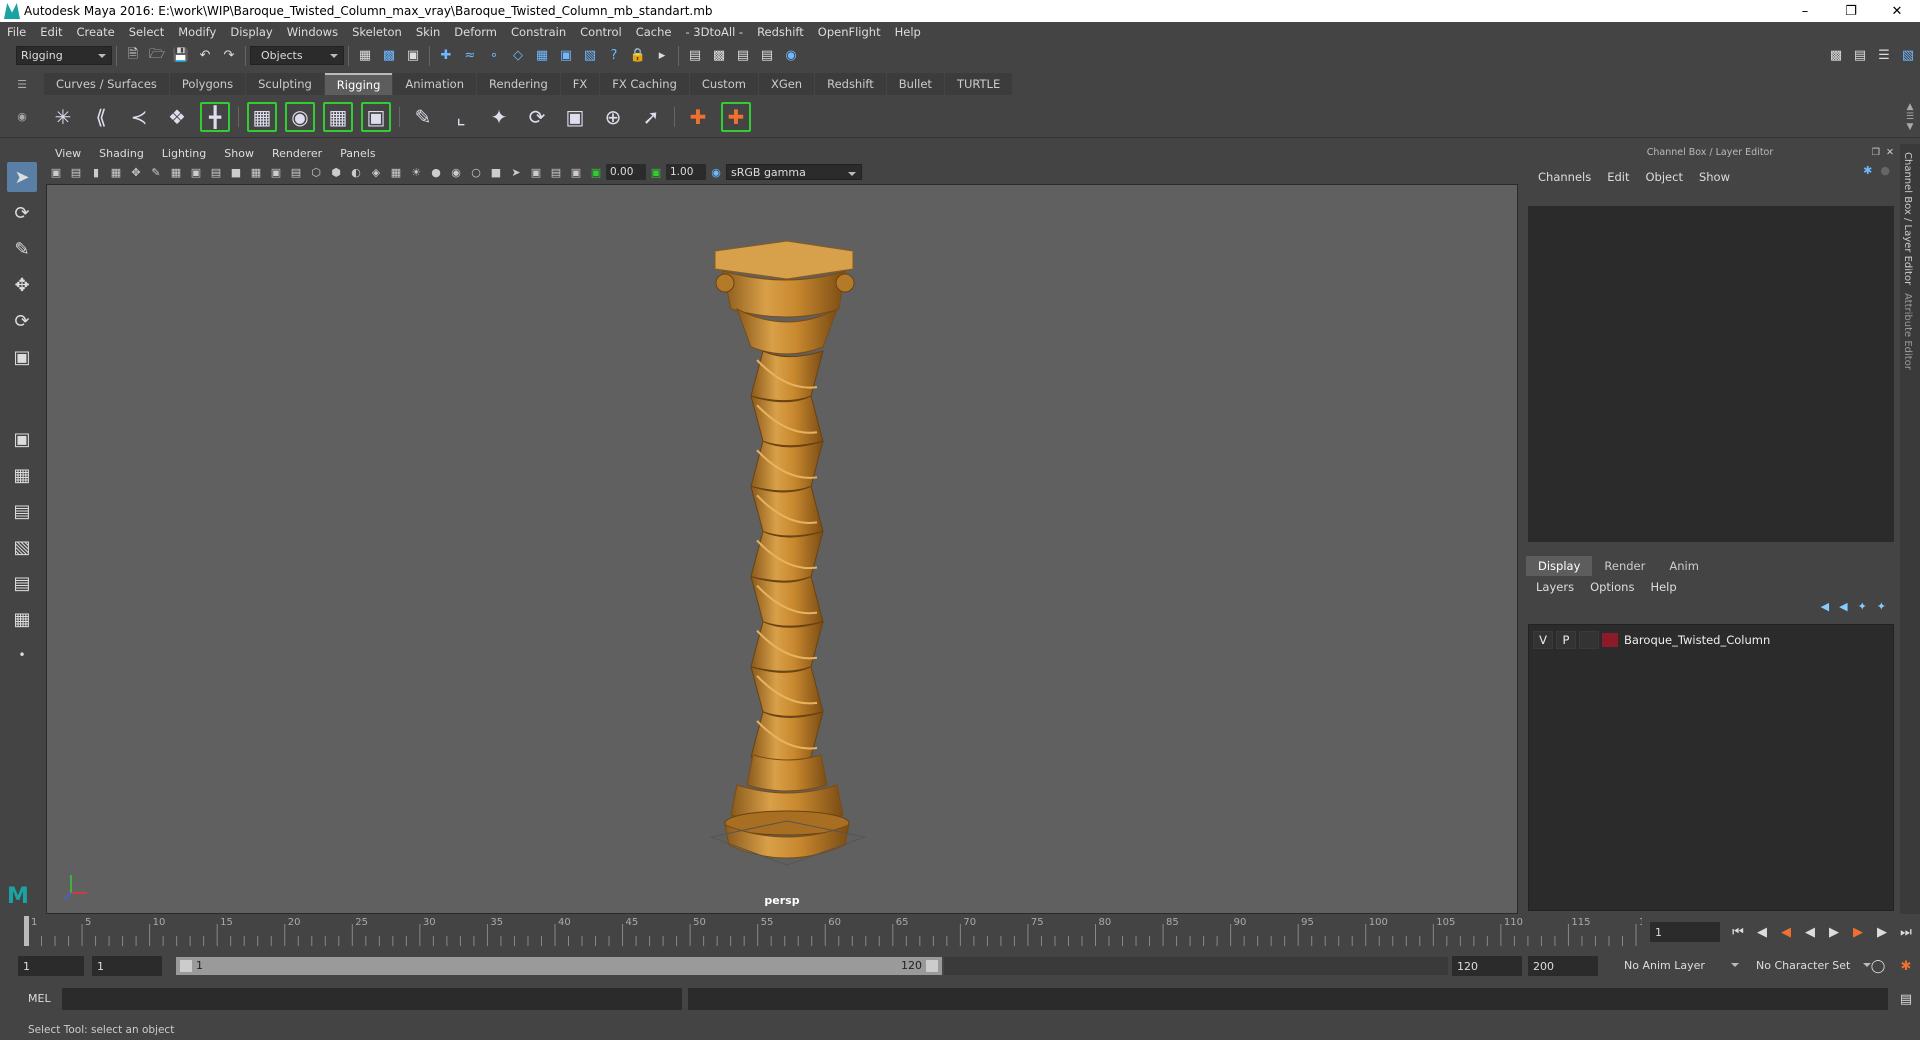 Image resolution: width=1920 pixels, height=1040 pixels. I want to click on viewport-menu-show: Show, so click(239, 153).